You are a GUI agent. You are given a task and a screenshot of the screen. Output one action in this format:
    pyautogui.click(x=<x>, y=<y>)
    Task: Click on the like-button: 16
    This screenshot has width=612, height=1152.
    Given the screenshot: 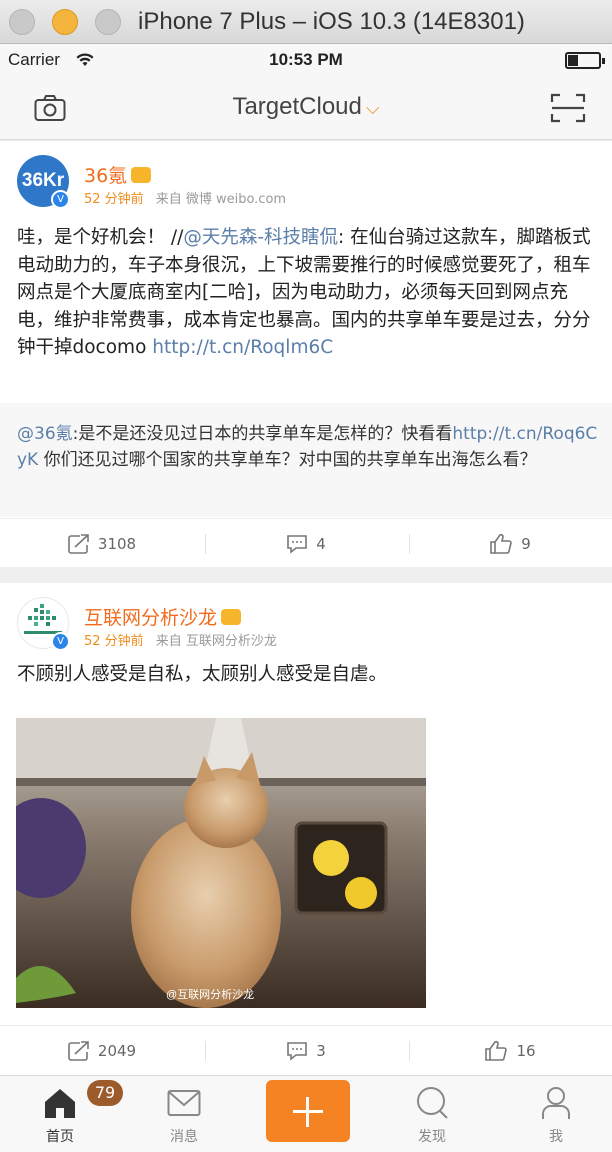 What is the action you would take?
    pyautogui.click(x=510, y=1050)
    